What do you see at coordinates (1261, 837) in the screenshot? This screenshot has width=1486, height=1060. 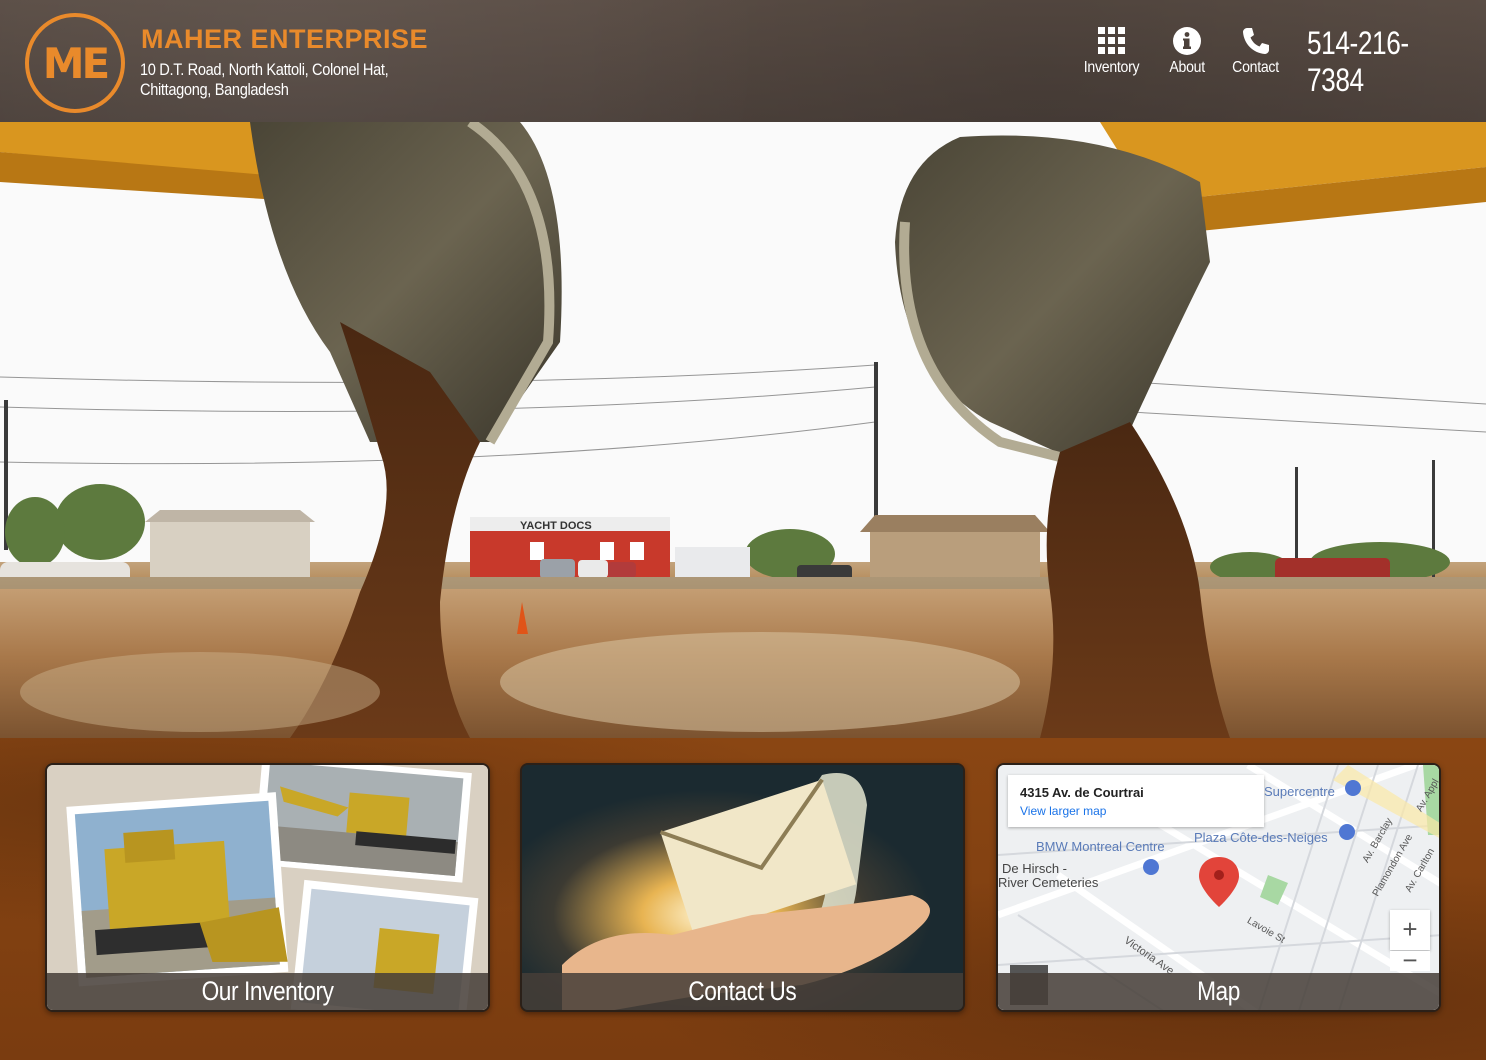 I see `map-place-plaza: Plaza Côte-des-Neiges` at bounding box center [1261, 837].